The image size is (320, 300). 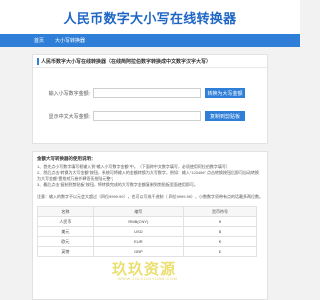 What do you see at coordinates (225, 116) in the screenshot?
I see `copy-button: 复制到剪贴板` at bounding box center [225, 116].